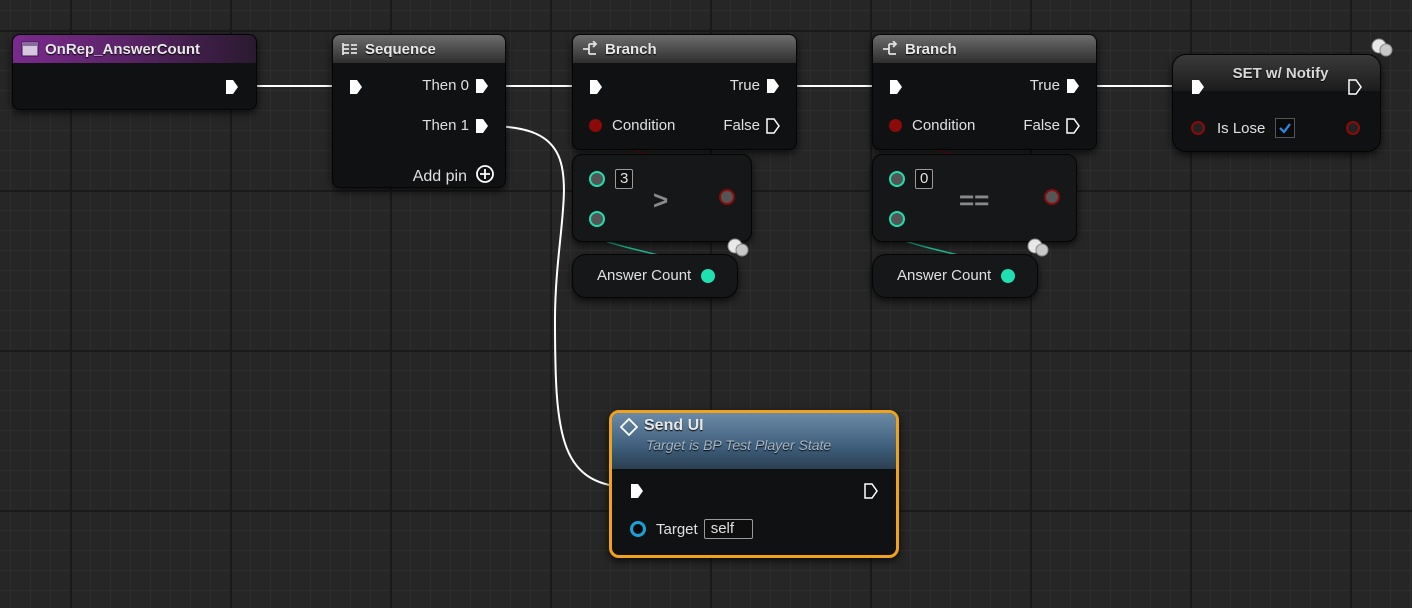 This screenshot has width=1412, height=608. I want to click on sequence-node-header: Sequence, so click(419, 49).